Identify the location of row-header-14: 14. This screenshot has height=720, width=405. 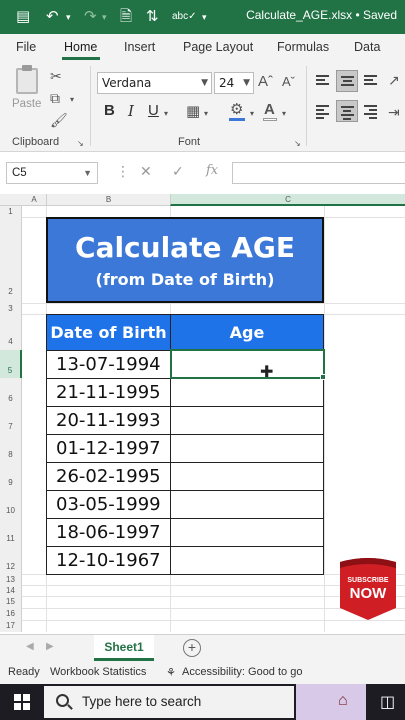
(11, 590).